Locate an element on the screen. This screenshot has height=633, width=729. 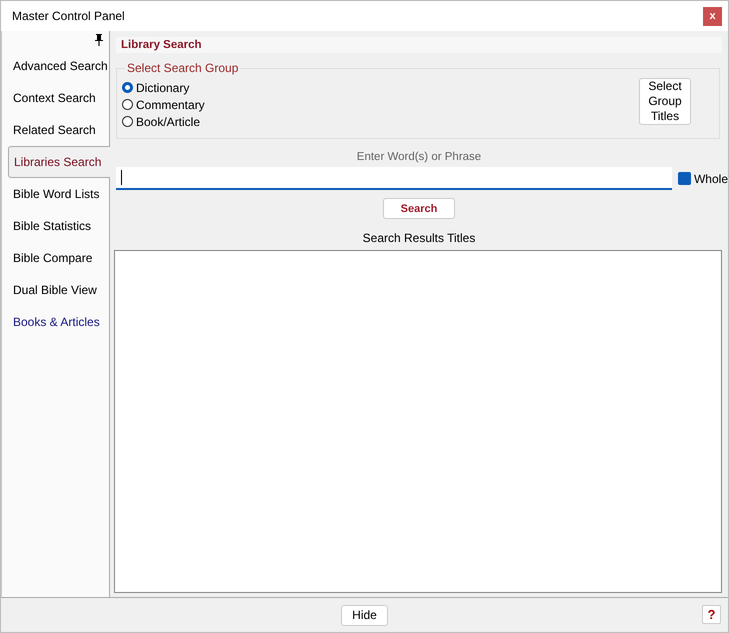
panel-title: Library Search is located at coordinates (419, 45).